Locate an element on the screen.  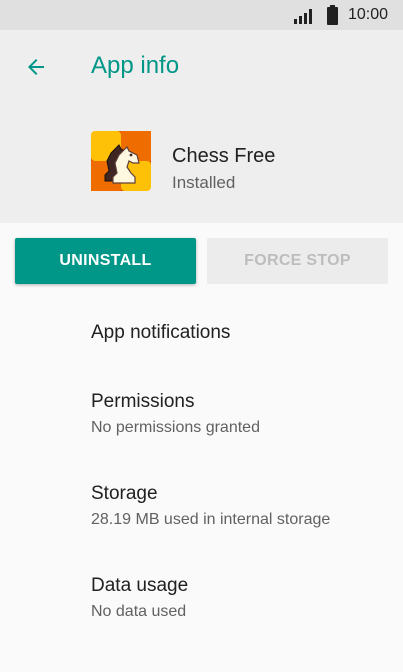
force-stop-button: FORCE STOP is located at coordinates (297, 261).